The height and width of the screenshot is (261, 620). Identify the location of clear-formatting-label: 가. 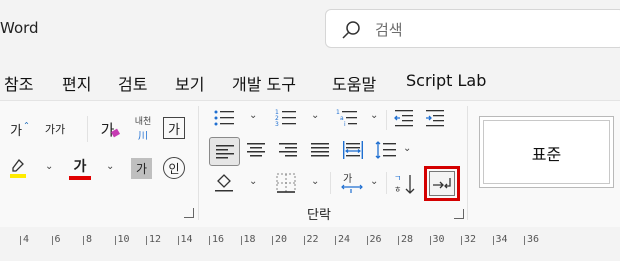
(107, 129).